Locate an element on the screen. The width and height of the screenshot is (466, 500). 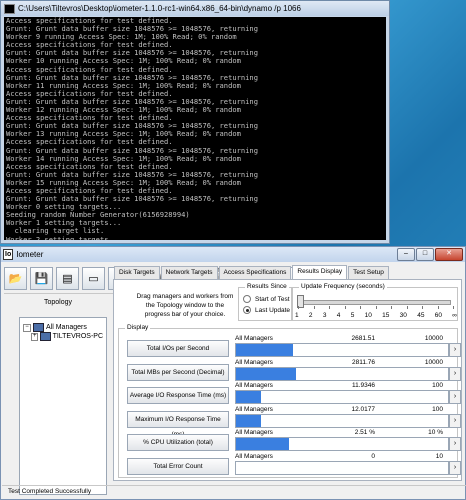
slider-tick-label: 45 is located at coordinates (421, 315).